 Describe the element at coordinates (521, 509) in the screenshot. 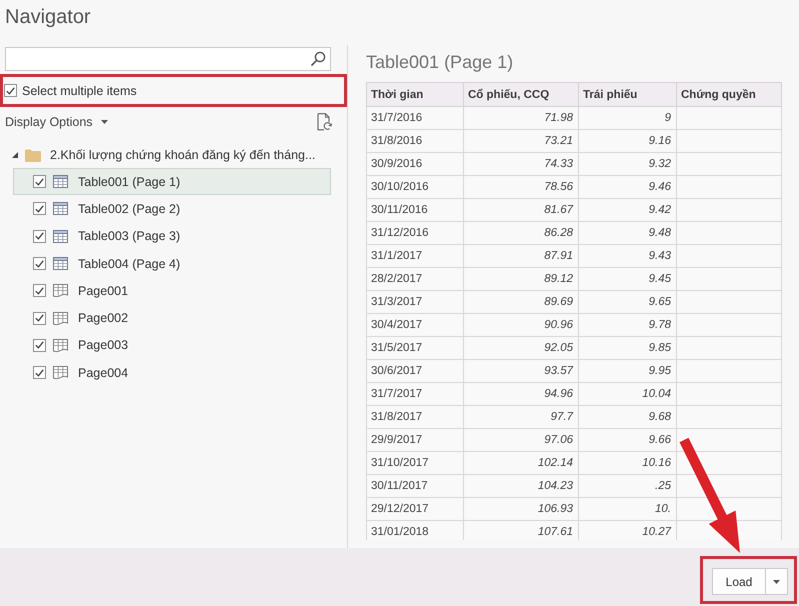

I see `table-cell: 106.93` at that location.